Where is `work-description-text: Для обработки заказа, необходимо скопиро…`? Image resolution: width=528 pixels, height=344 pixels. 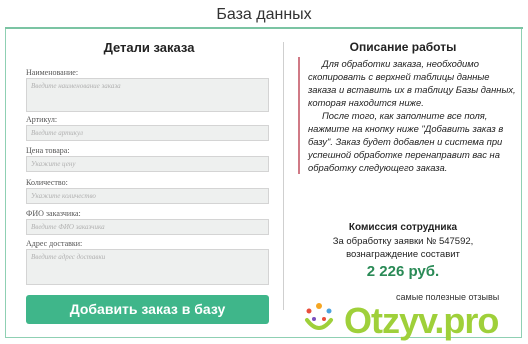
work-description-text: Для обработки заказа, необходимо скопиро… is located at coordinates (409, 115).